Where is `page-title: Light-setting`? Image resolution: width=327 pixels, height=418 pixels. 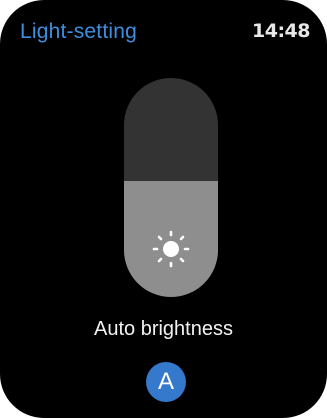
page-title: Light-setting is located at coordinates (79, 31).